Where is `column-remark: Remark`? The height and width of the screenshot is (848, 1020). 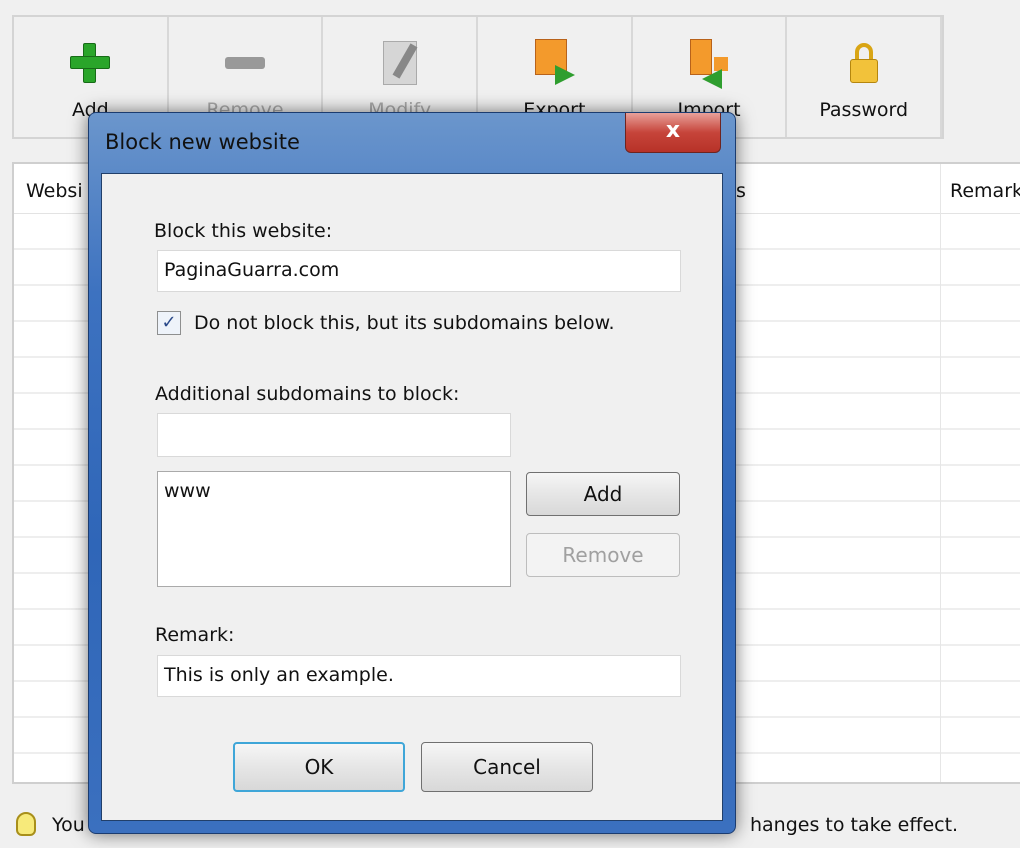
column-remark: Remark is located at coordinates (985, 191).